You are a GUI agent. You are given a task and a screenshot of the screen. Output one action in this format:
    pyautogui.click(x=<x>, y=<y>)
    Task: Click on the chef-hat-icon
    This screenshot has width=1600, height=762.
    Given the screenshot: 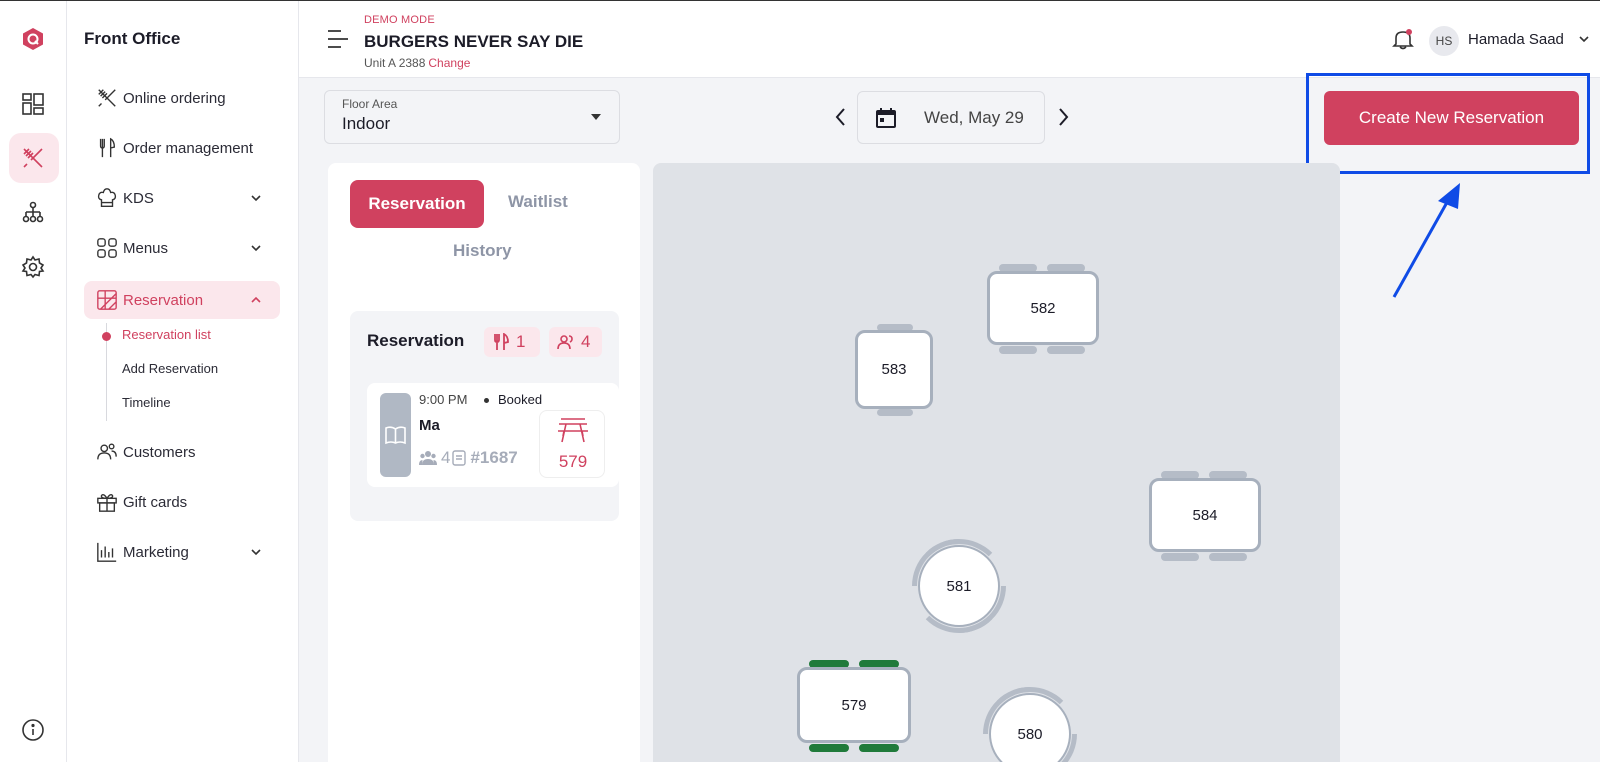 What is the action you would take?
    pyautogui.click(x=107, y=197)
    